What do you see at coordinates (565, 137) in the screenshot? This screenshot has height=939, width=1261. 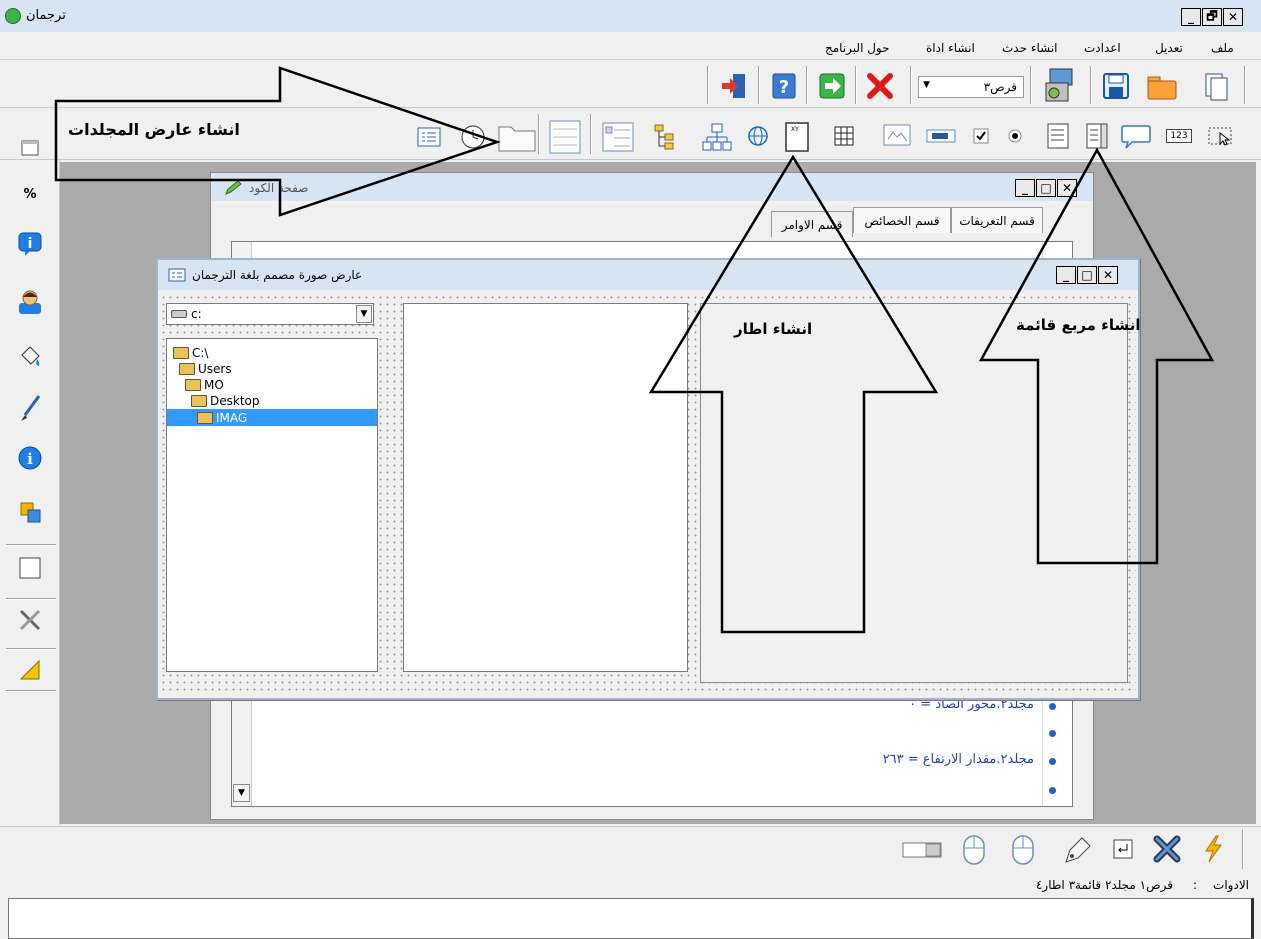 I see `file-list-icon` at bounding box center [565, 137].